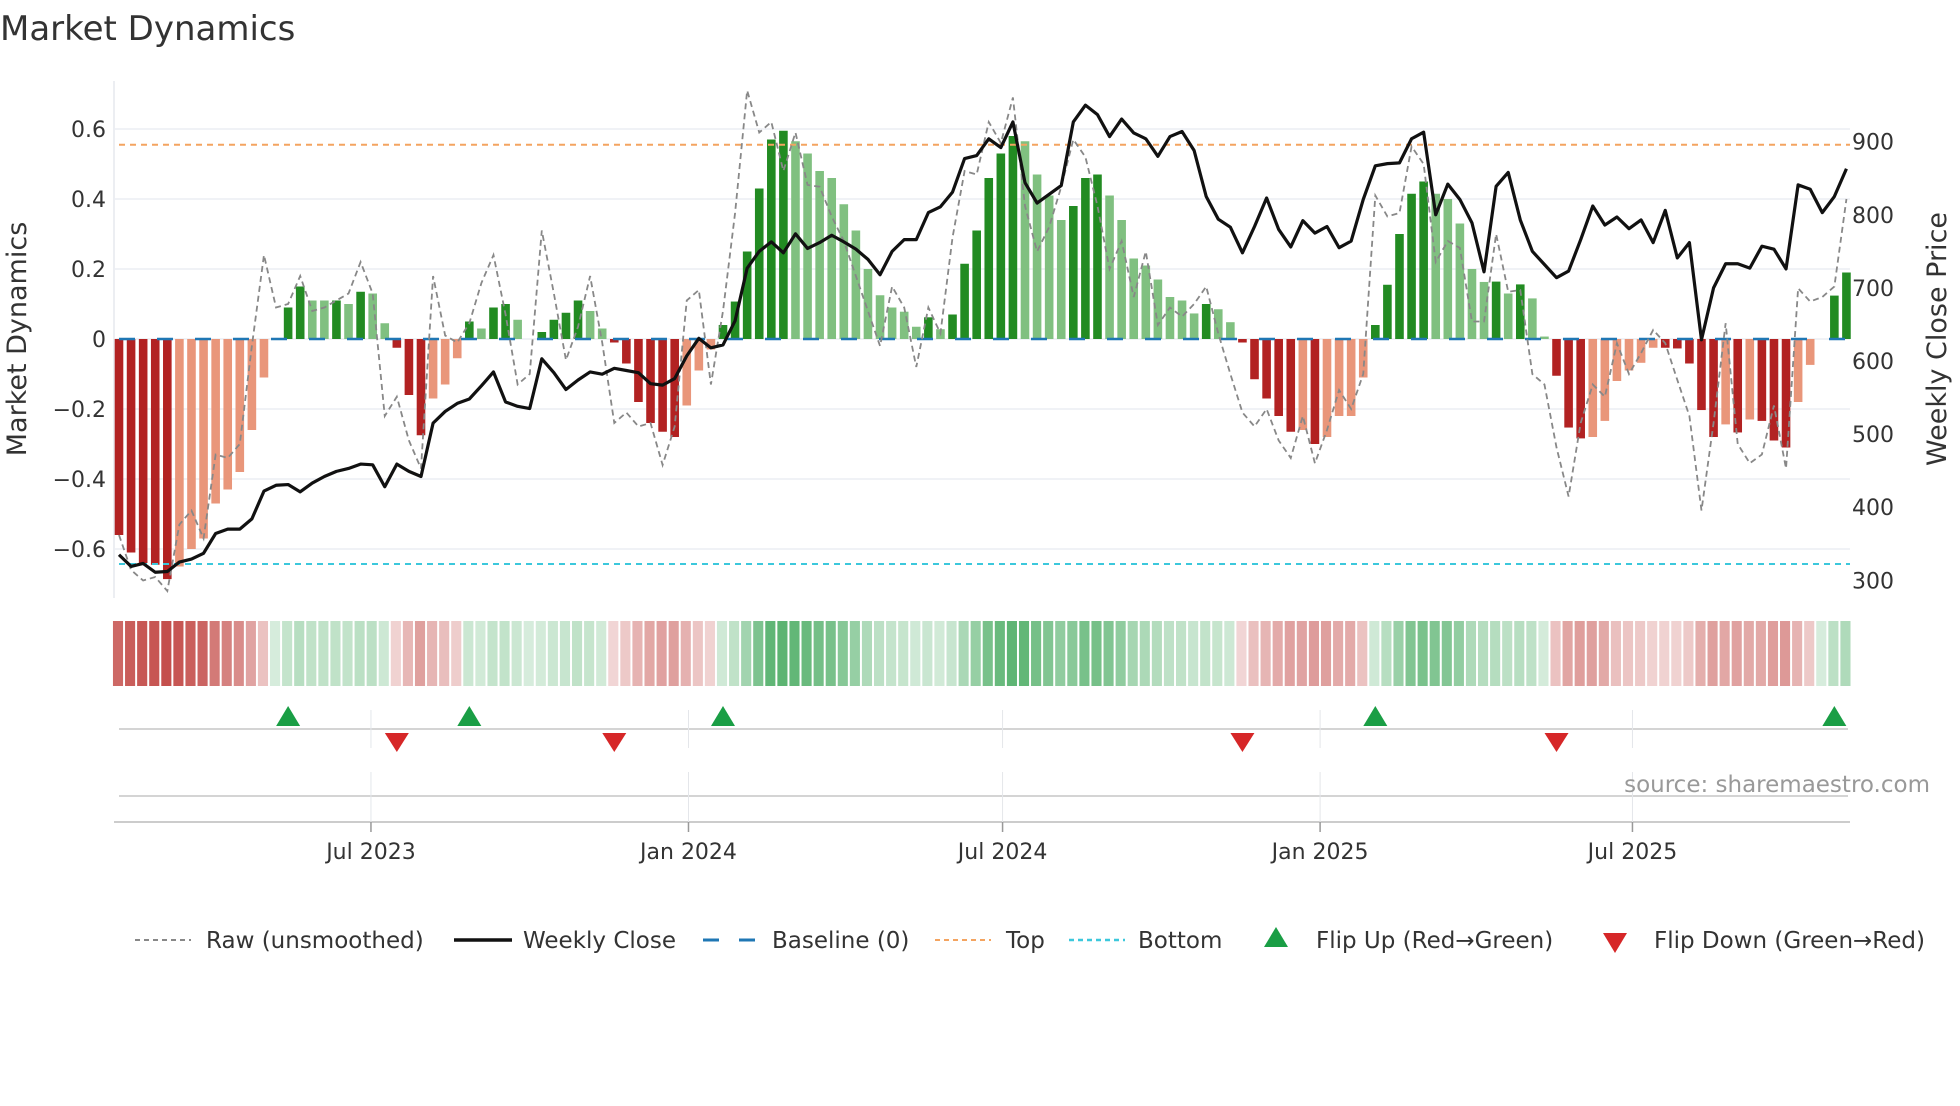 This screenshot has width=1960, height=1106. I want to click on flip-up-marker, so click(1375, 716).